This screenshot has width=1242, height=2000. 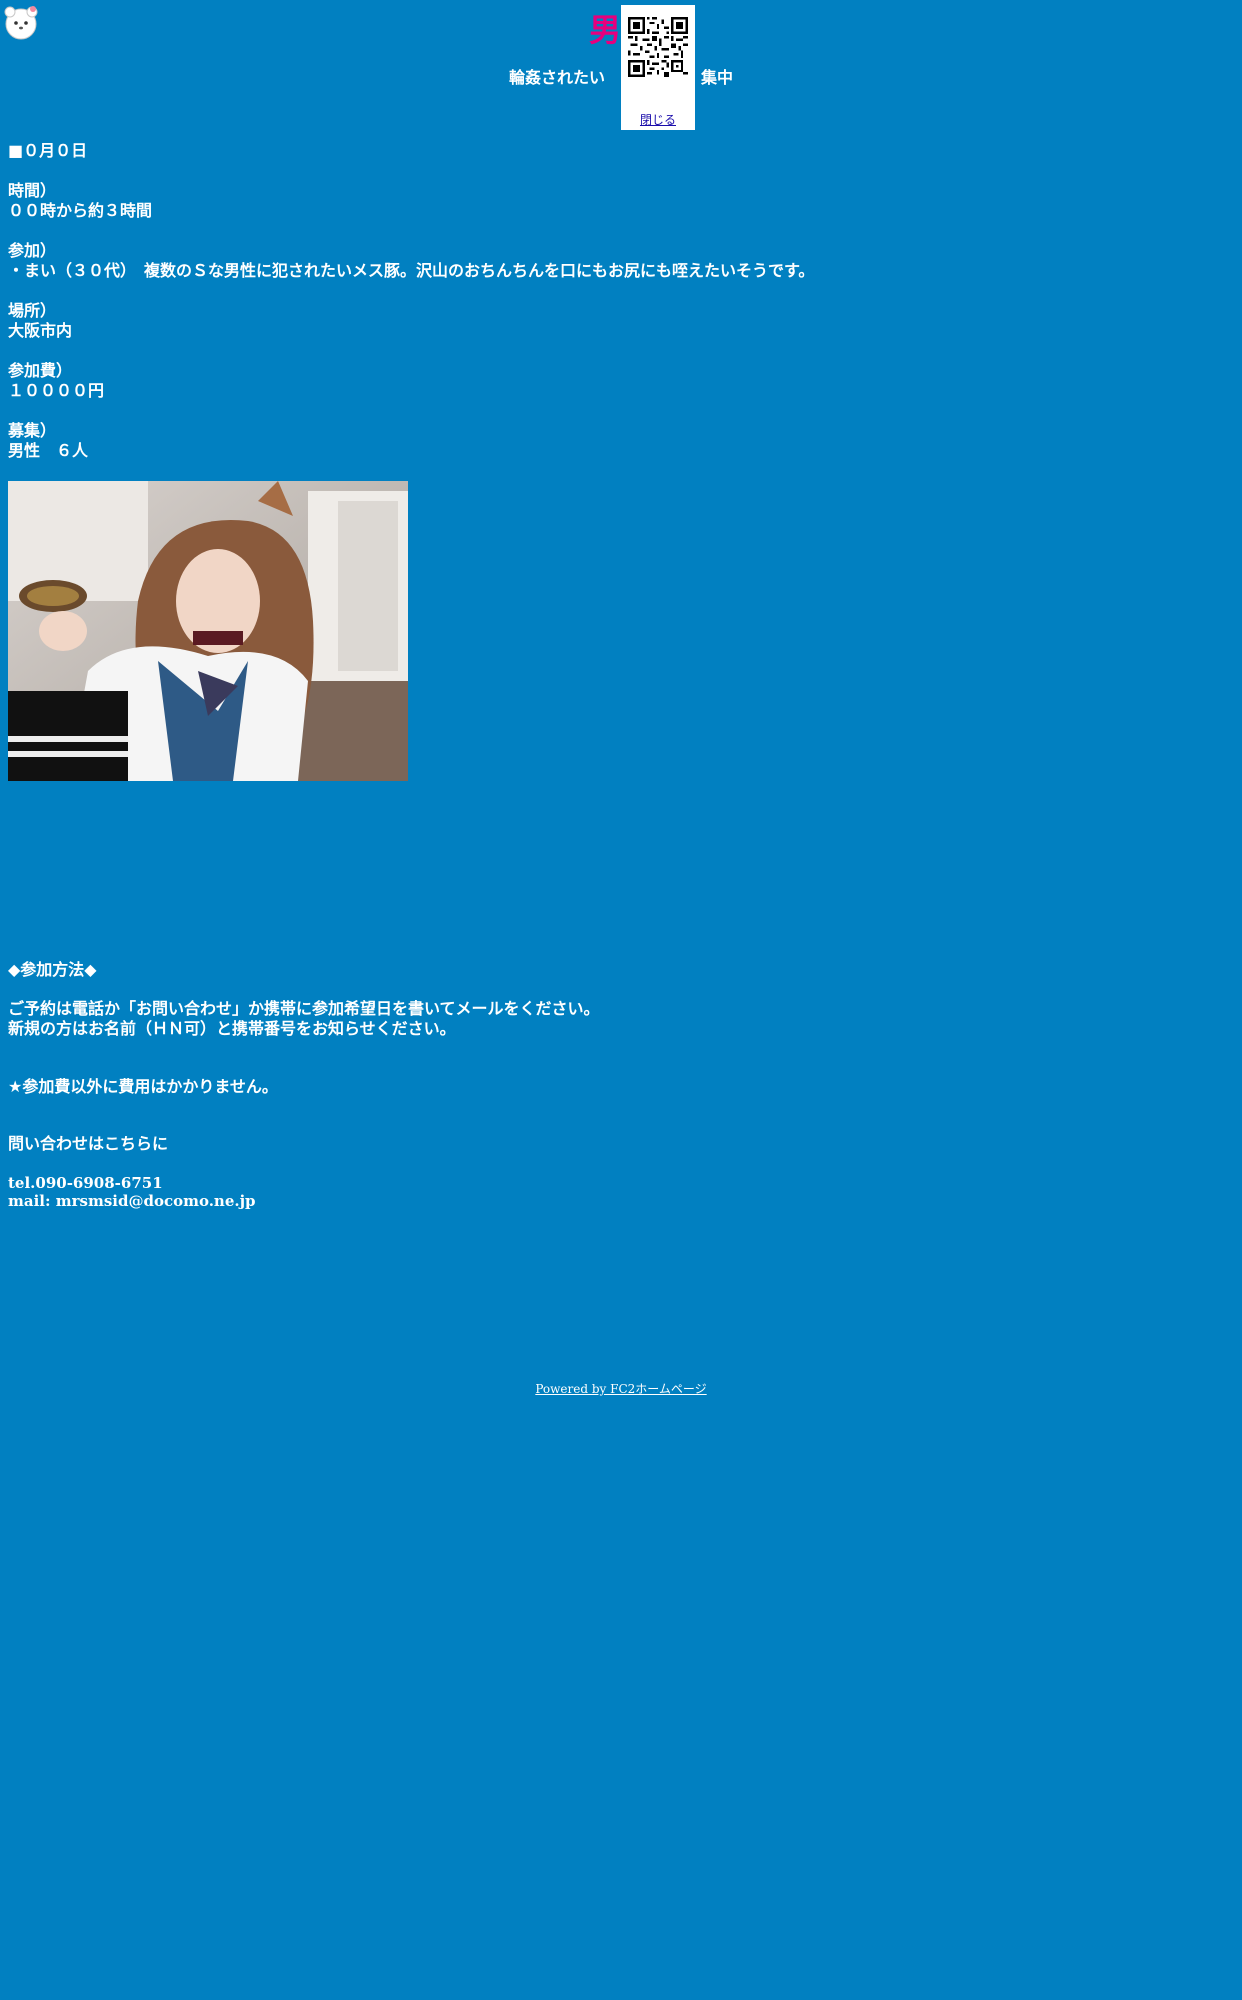 I want to click on event-photo, so click(x=208, y=631).